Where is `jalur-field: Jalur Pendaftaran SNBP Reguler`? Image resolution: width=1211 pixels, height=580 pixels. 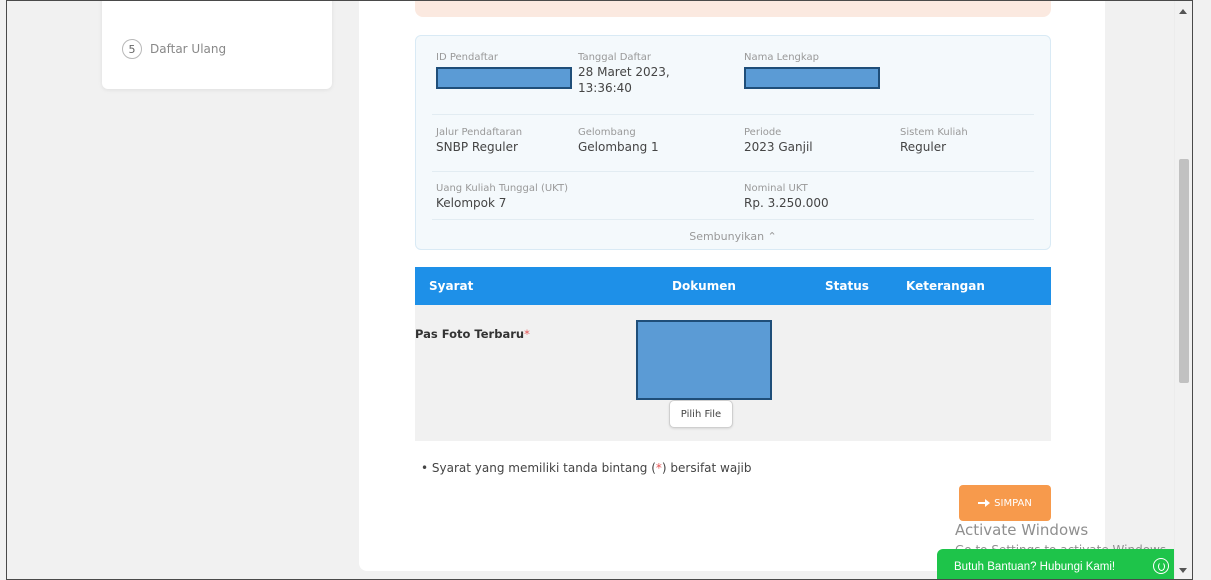 jalur-field: Jalur Pendaftaran SNBP Reguler is located at coordinates (479, 140).